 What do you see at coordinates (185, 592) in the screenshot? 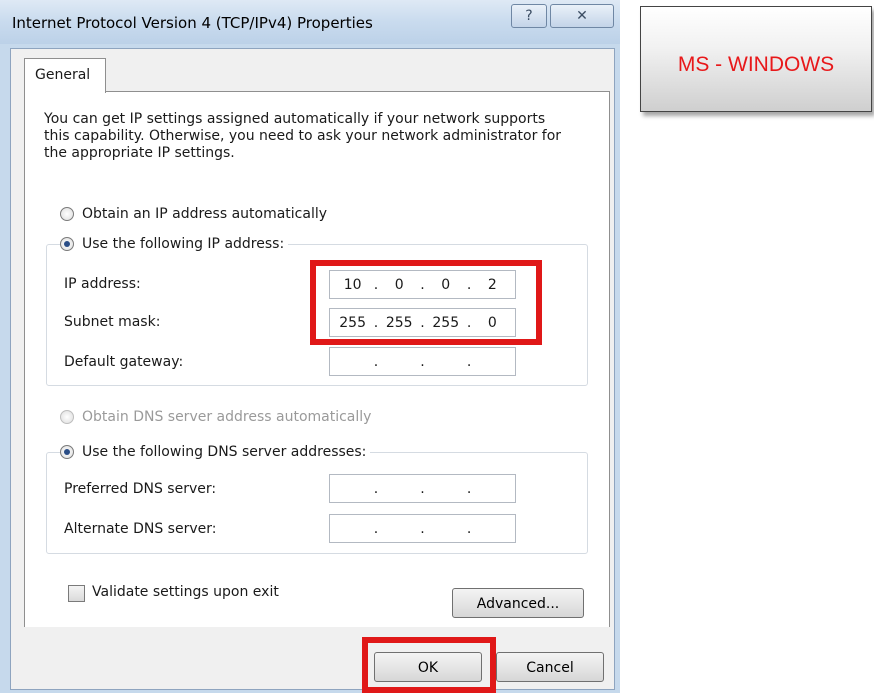
I see `validate-checkbox-label: Validate settings upon exit` at bounding box center [185, 592].